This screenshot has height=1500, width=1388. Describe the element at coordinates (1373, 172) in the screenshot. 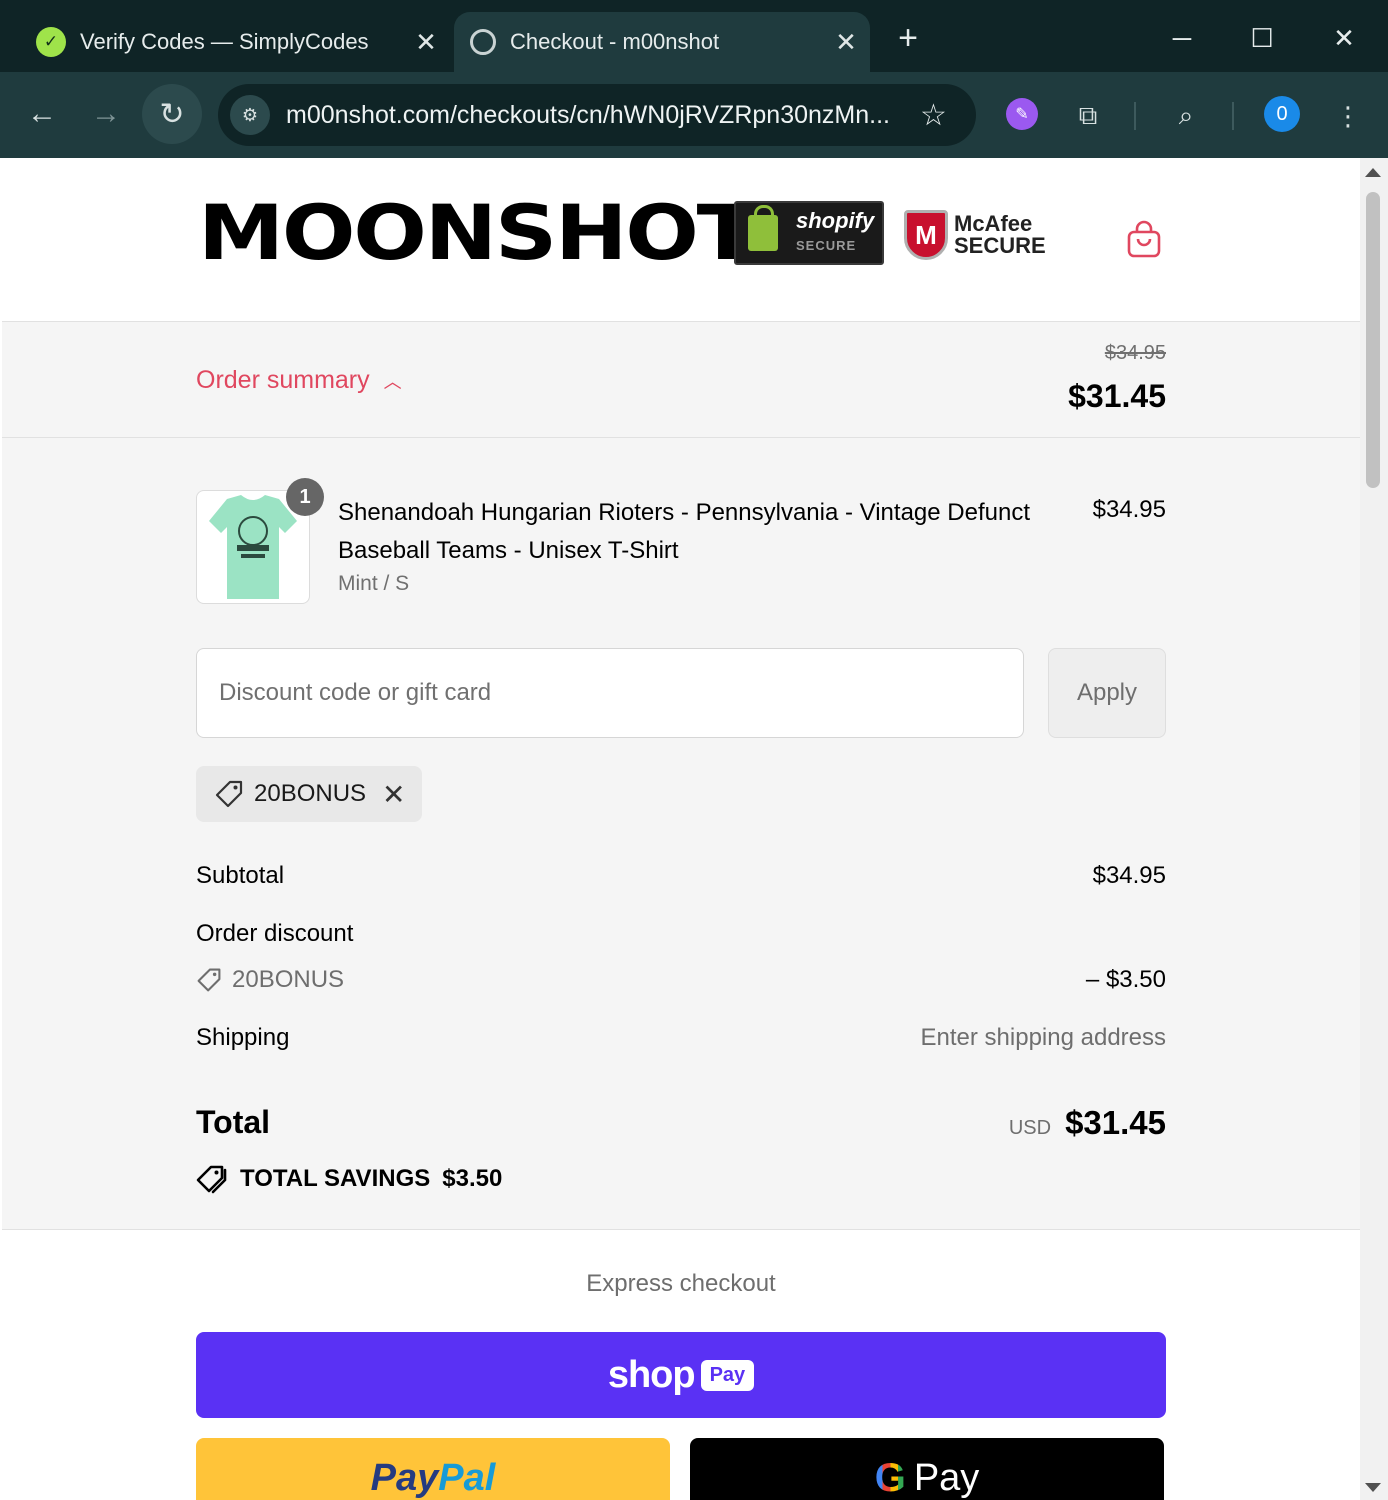

I see `scroll-up-arrow` at that location.